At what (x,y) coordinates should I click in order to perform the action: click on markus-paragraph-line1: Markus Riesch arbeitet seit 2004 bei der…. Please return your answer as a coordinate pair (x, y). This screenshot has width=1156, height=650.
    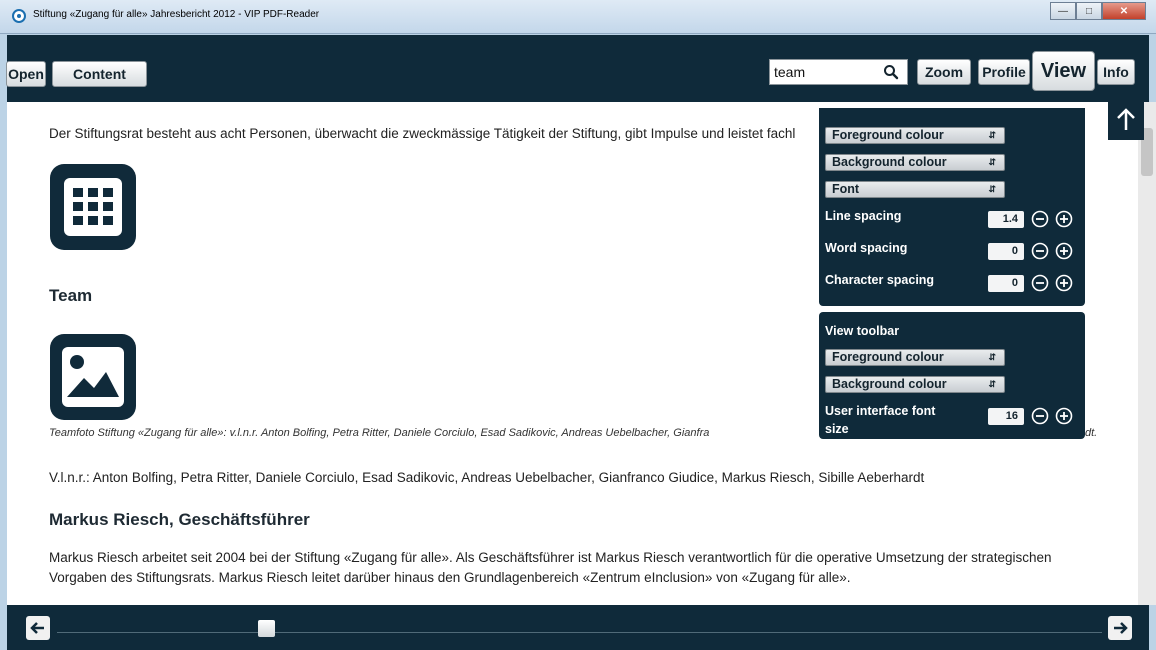
    Looking at the image, I should click on (550, 557).